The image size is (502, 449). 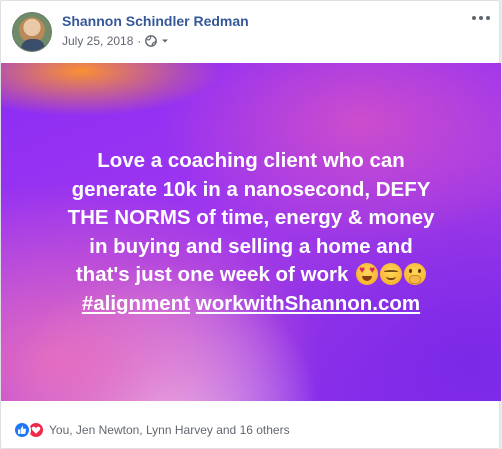 I want to click on face-with-hand-over-mouth-emoji, so click(x=415, y=274).